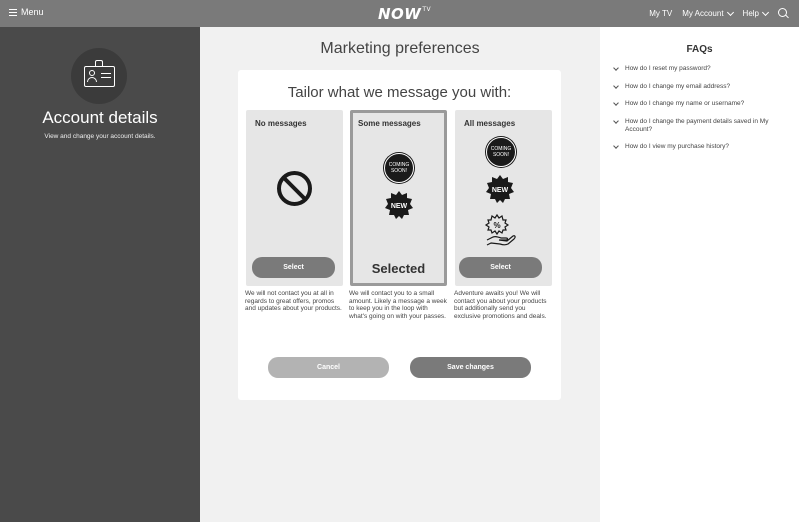 Image resolution: width=799 pixels, height=522 pixels. Describe the element at coordinates (699, 49) in the screenshot. I see `faq-title: FAQs` at that location.